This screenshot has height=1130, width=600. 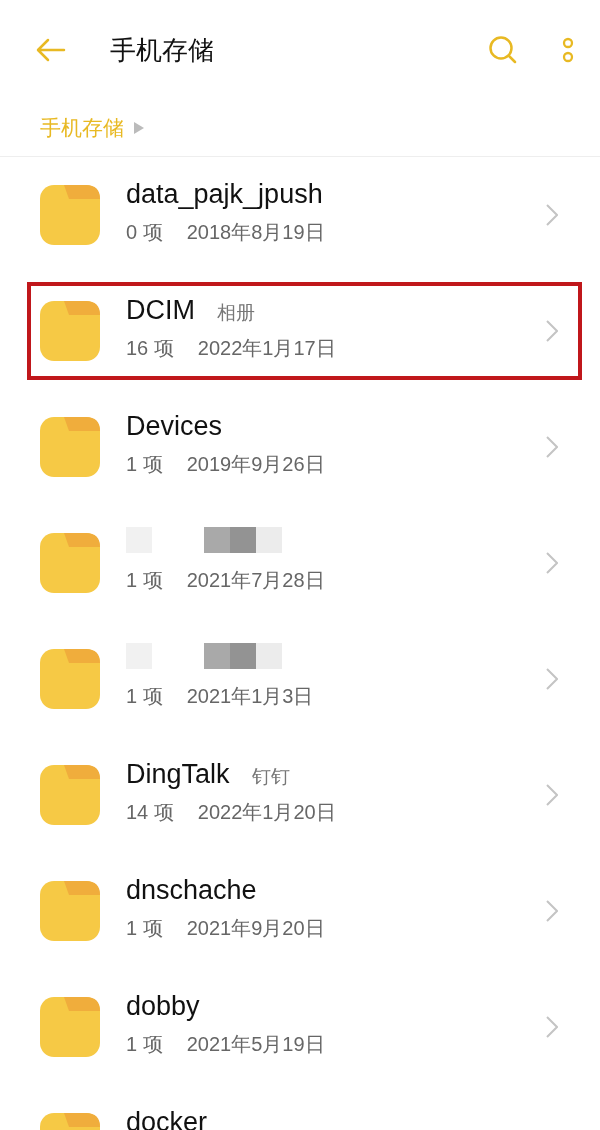 I want to click on highlight-frame: DCIM 相册 16 项 2022年1月17日, so click(x=304, y=331).